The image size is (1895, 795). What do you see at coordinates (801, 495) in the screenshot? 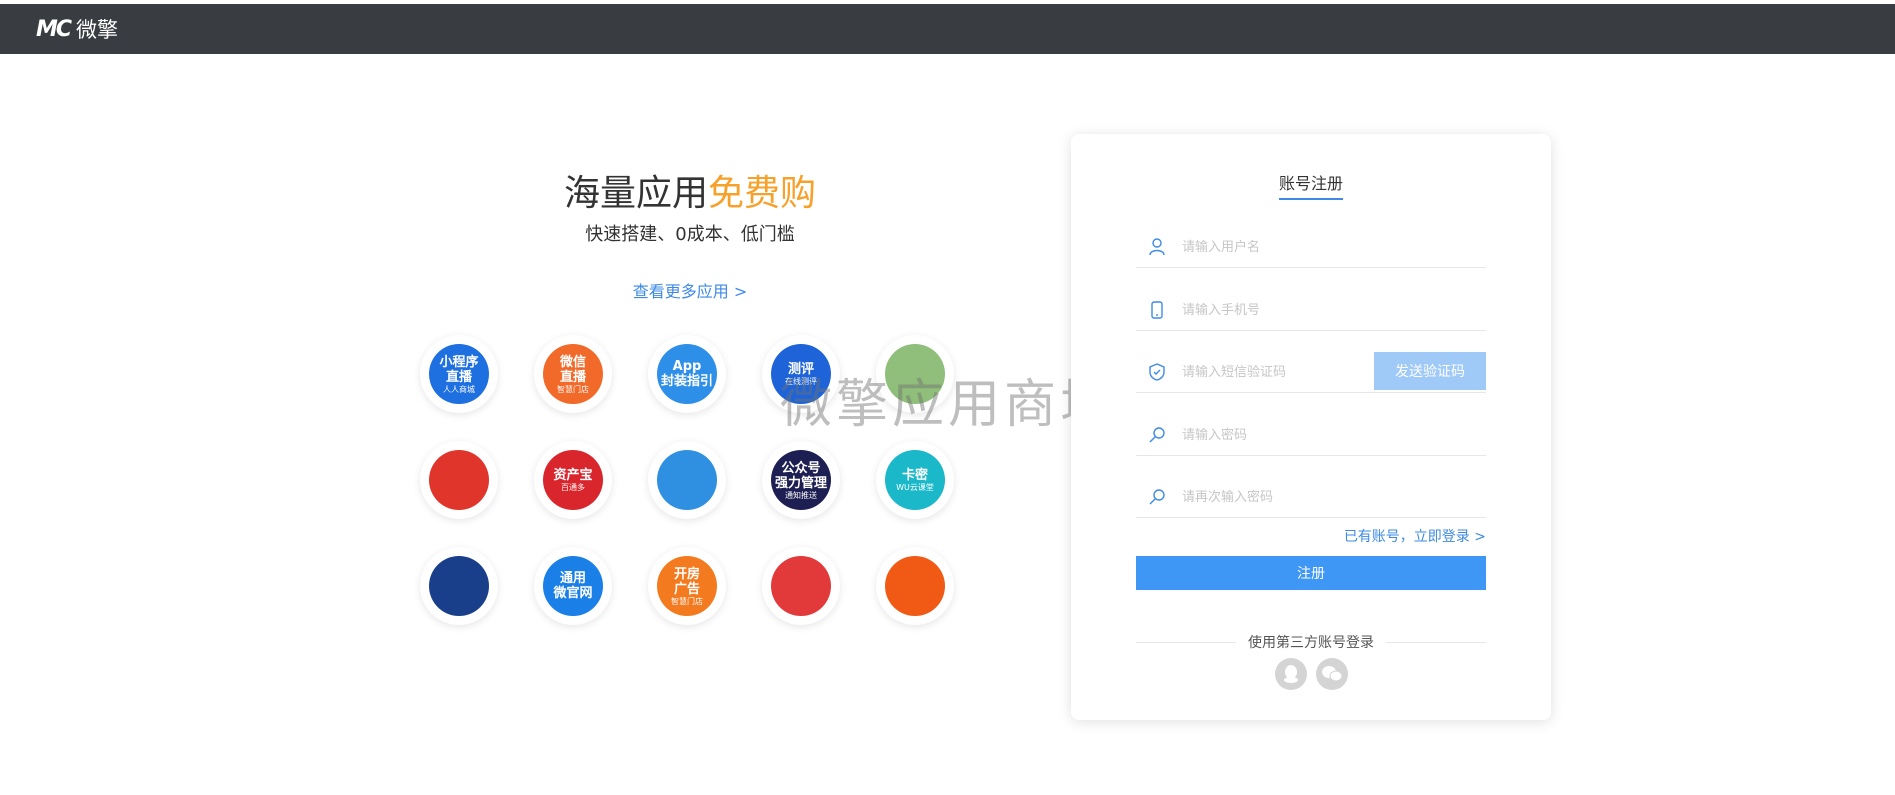
I see `app-icon-label: 通知推送` at bounding box center [801, 495].